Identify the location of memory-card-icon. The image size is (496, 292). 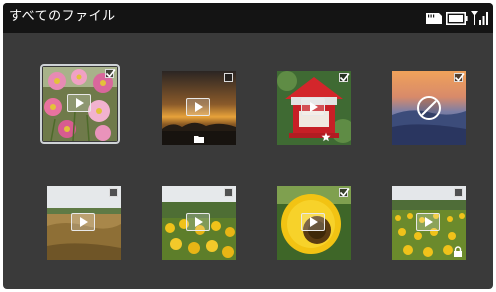
(434, 18).